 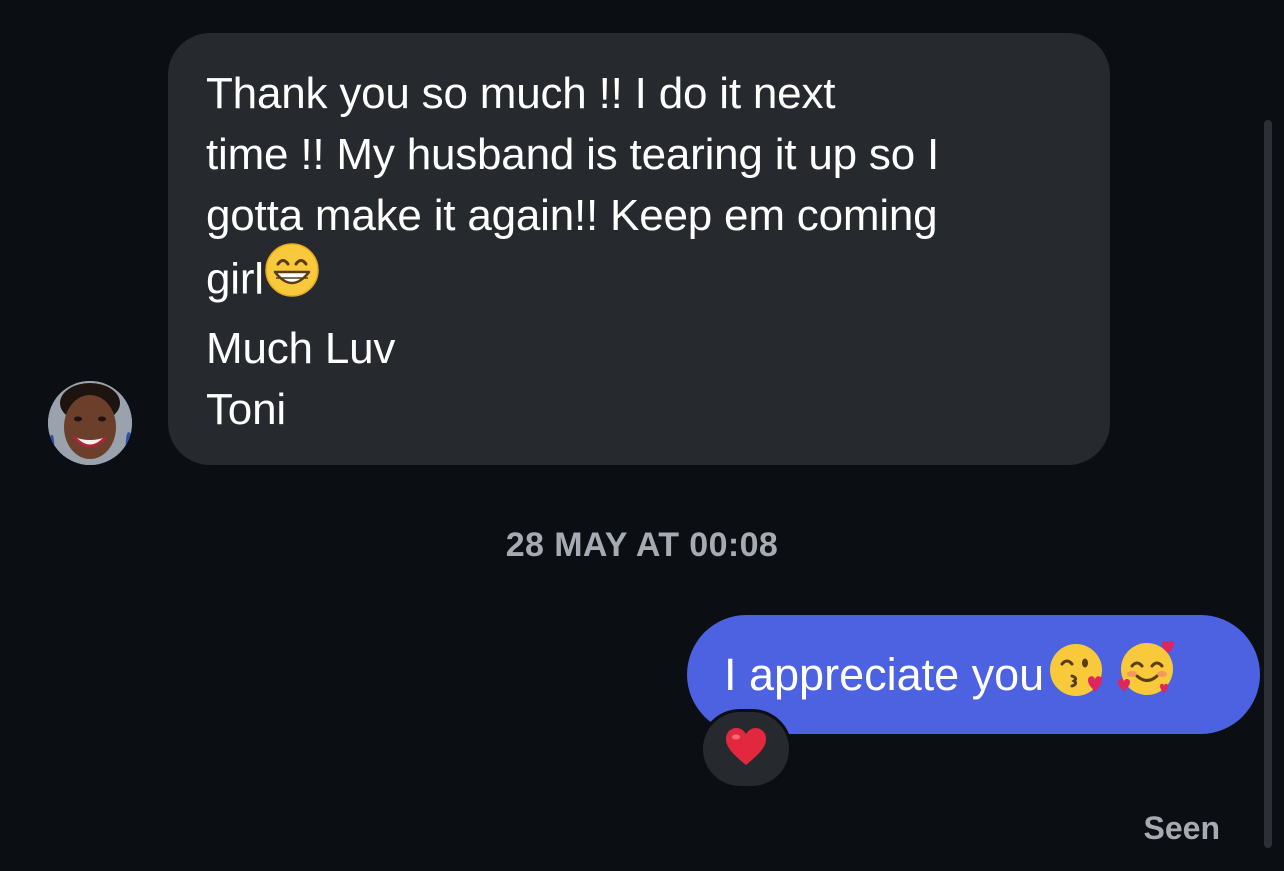 I want to click on message-line-text: girl, so click(x=235, y=279).